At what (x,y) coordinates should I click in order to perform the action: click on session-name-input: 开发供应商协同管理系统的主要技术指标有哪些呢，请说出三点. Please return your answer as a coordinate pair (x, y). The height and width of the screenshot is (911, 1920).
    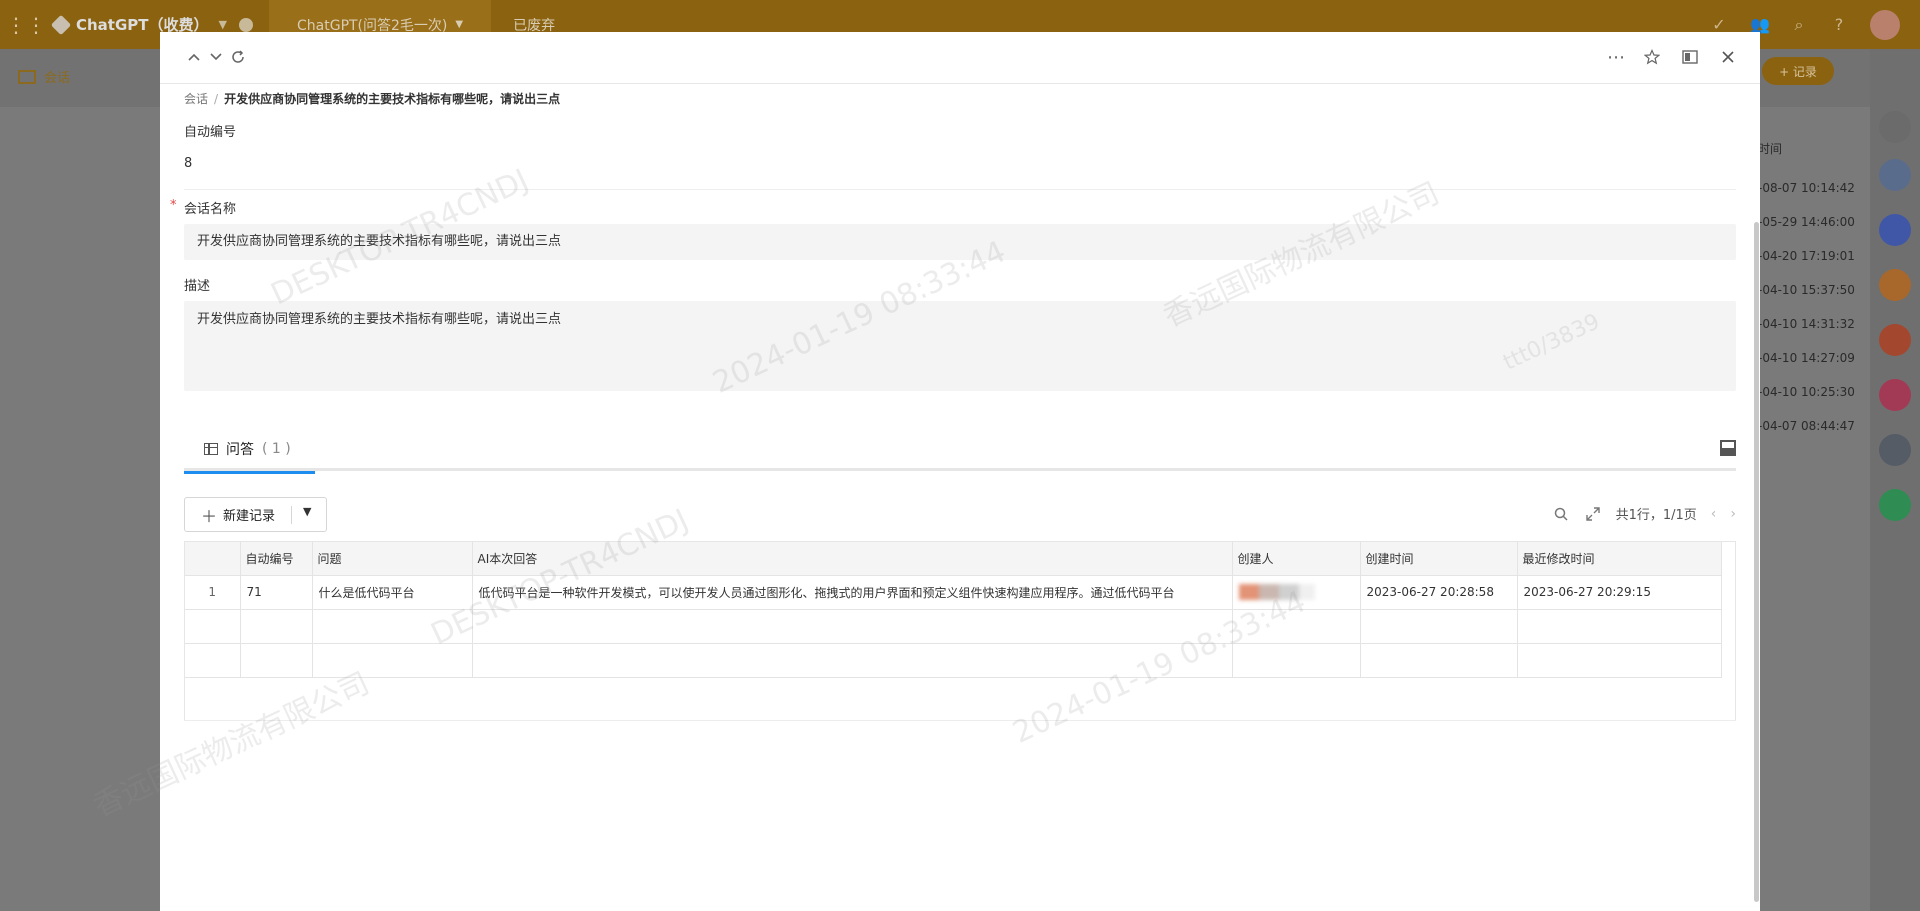
    Looking at the image, I should click on (960, 242).